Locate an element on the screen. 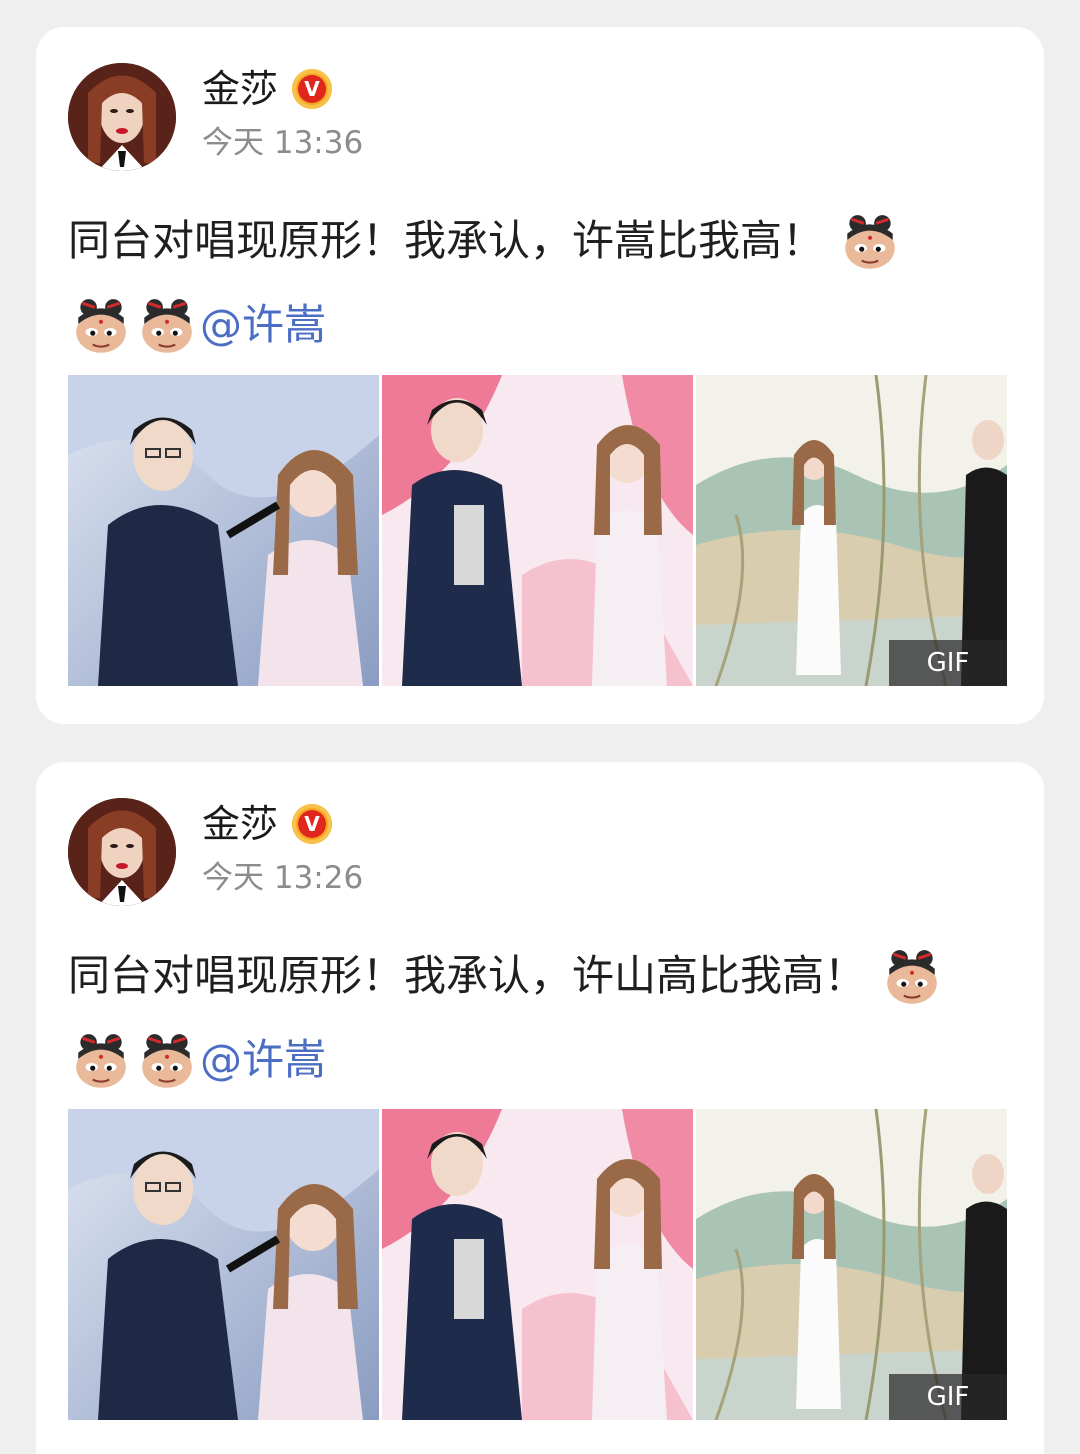 This screenshot has height=1454, width=1080. post-time: 今天 13:26 is located at coordinates (283, 878).